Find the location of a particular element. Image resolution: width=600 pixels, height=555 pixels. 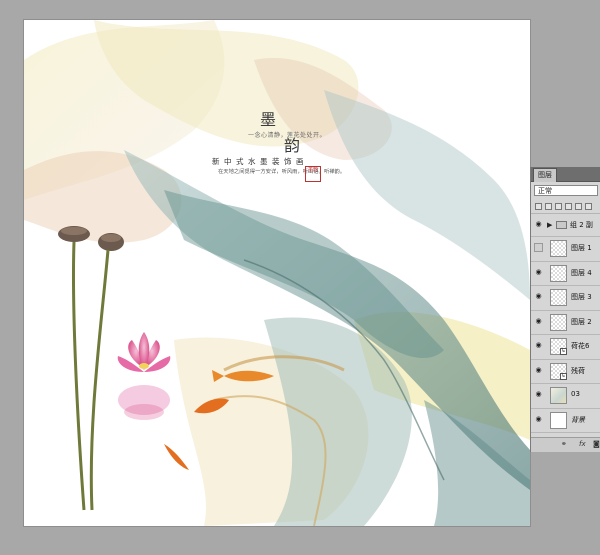

layer-row: 图层 1 is located at coordinates (565, 249).